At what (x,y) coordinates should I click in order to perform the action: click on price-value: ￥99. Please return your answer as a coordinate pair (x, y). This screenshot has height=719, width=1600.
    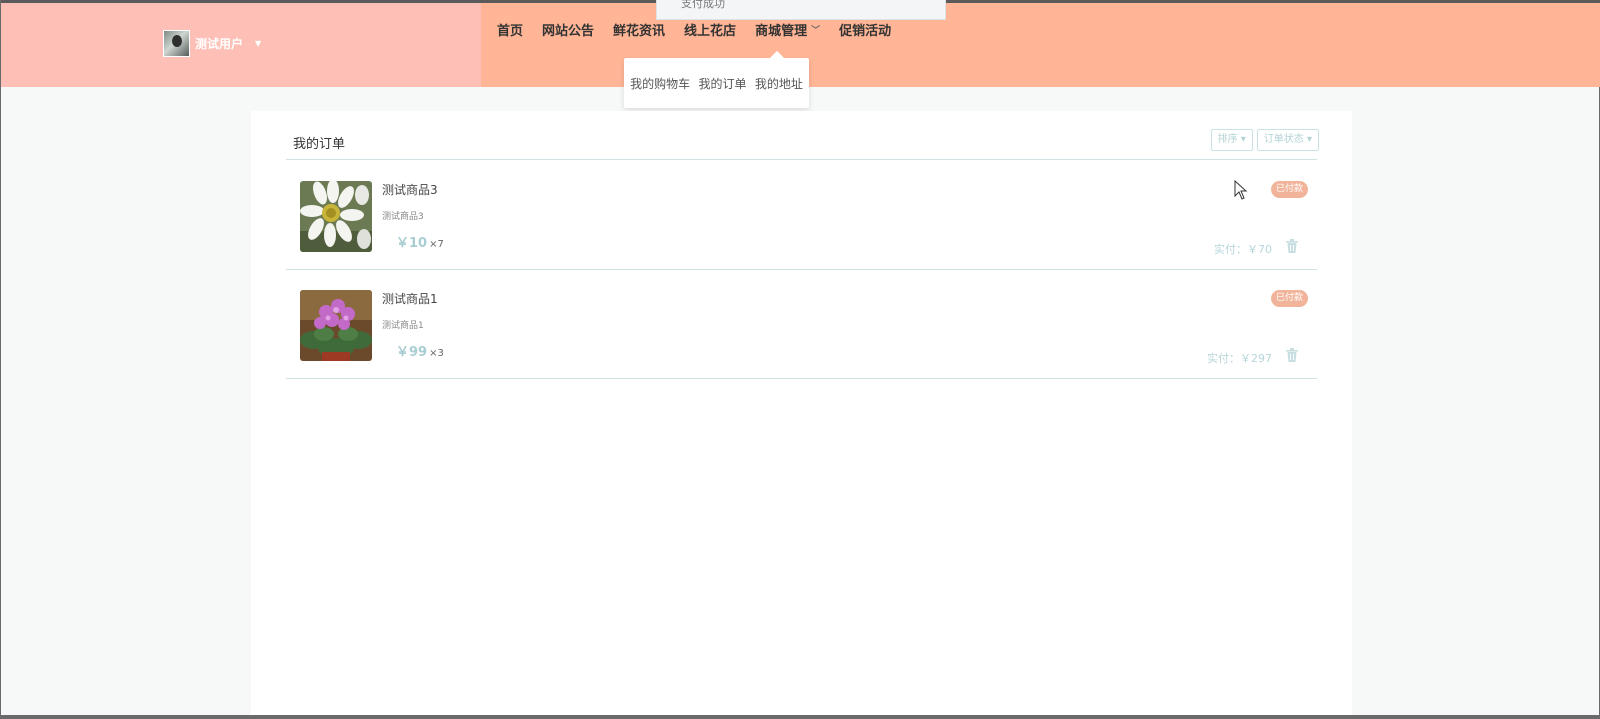
    Looking at the image, I should click on (412, 352).